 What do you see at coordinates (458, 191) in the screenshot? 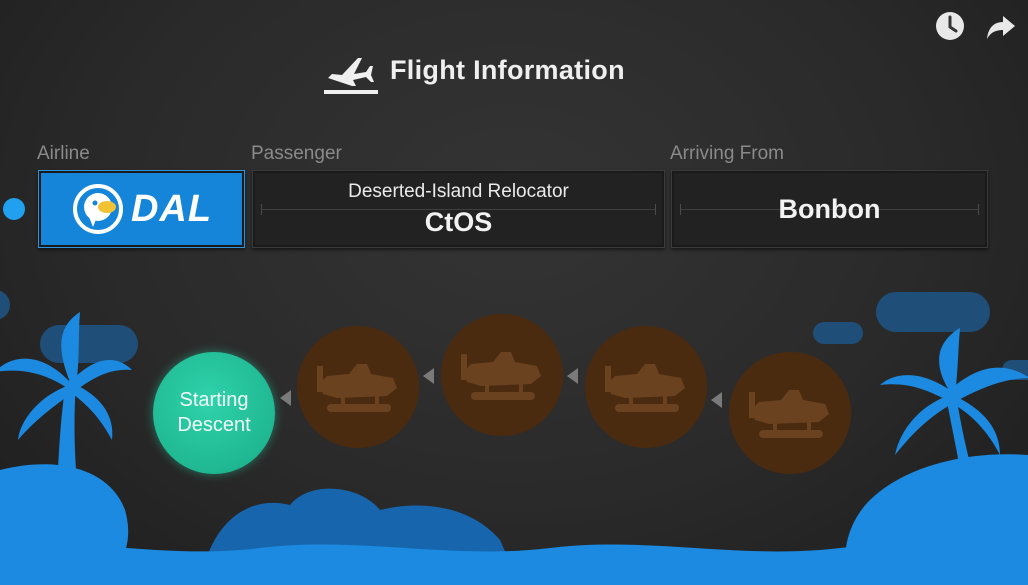
I see `passenger-title: Deserted-Island Relocator` at bounding box center [458, 191].